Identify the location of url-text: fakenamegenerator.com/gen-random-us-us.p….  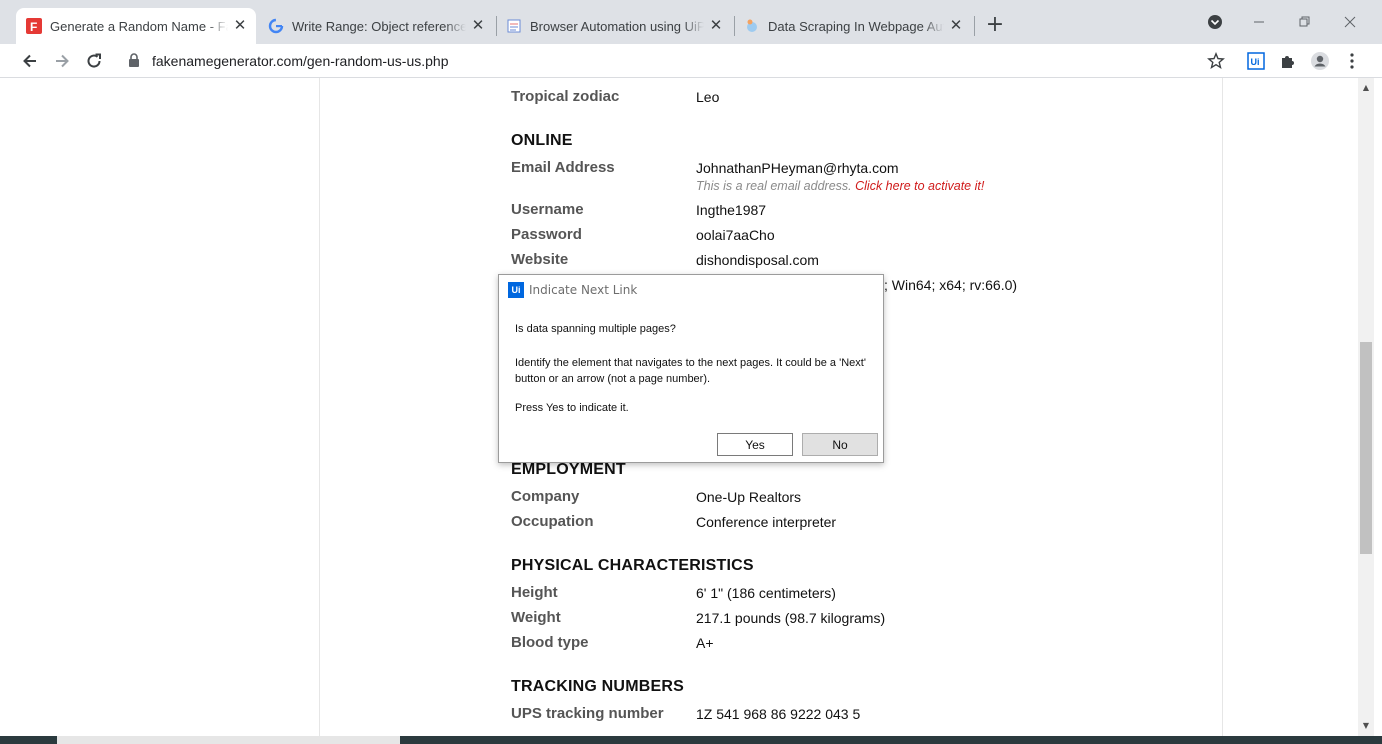
(300, 61).